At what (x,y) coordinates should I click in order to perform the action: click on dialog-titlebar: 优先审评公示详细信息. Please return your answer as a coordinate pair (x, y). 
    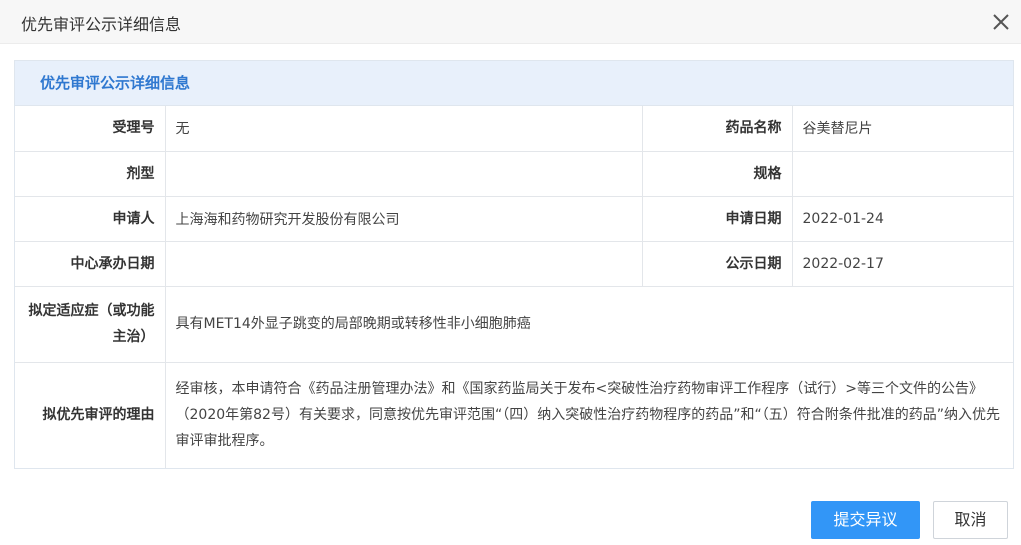
    Looking at the image, I should click on (510, 22).